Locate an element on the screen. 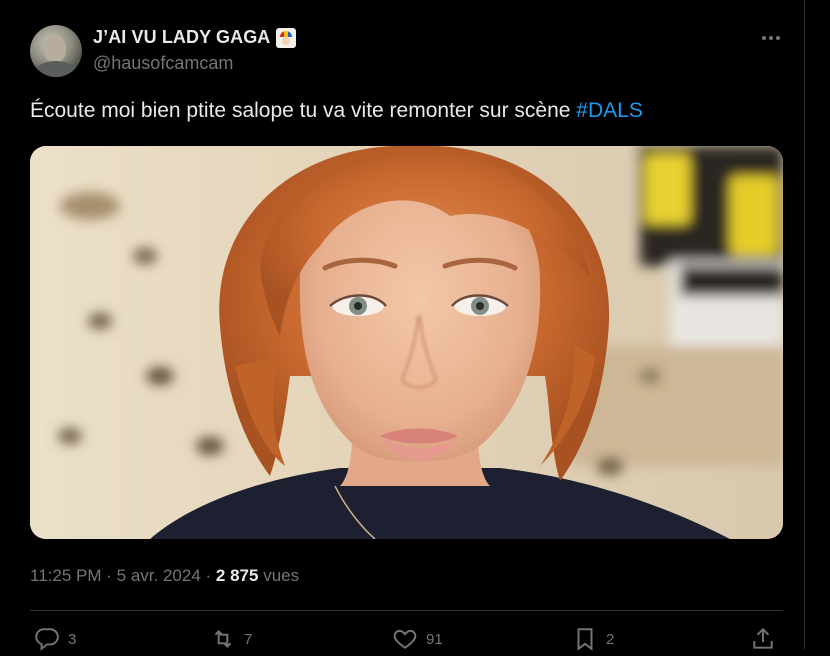 The height and width of the screenshot is (656, 830). more-options-icon is located at coordinates (771, 38).